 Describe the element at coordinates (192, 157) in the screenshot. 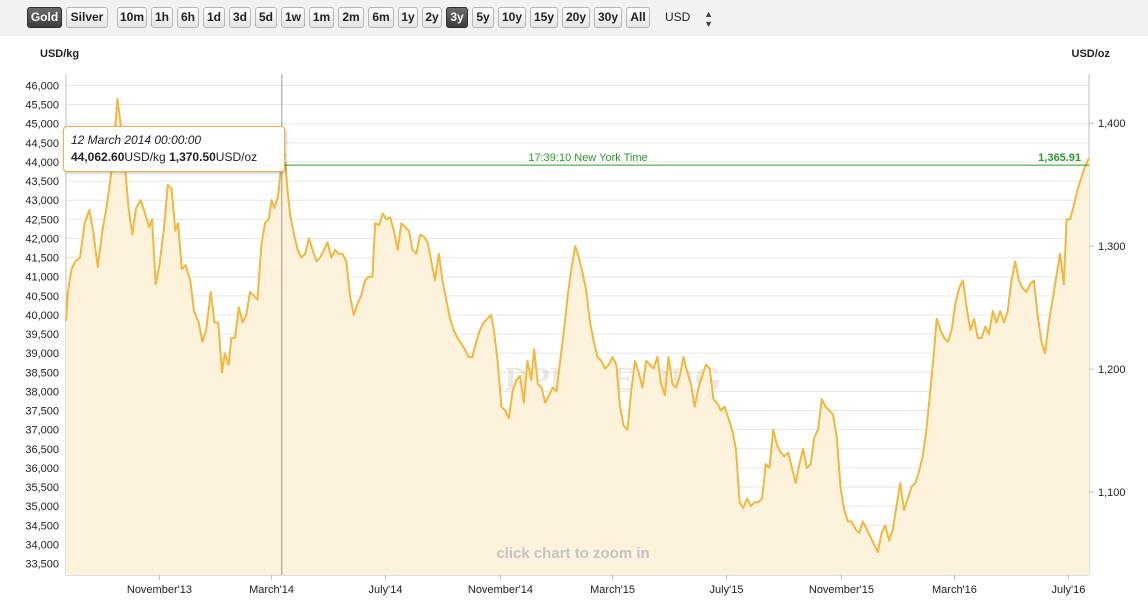

I see `tooltip-oz-value: 1,370.50` at that location.